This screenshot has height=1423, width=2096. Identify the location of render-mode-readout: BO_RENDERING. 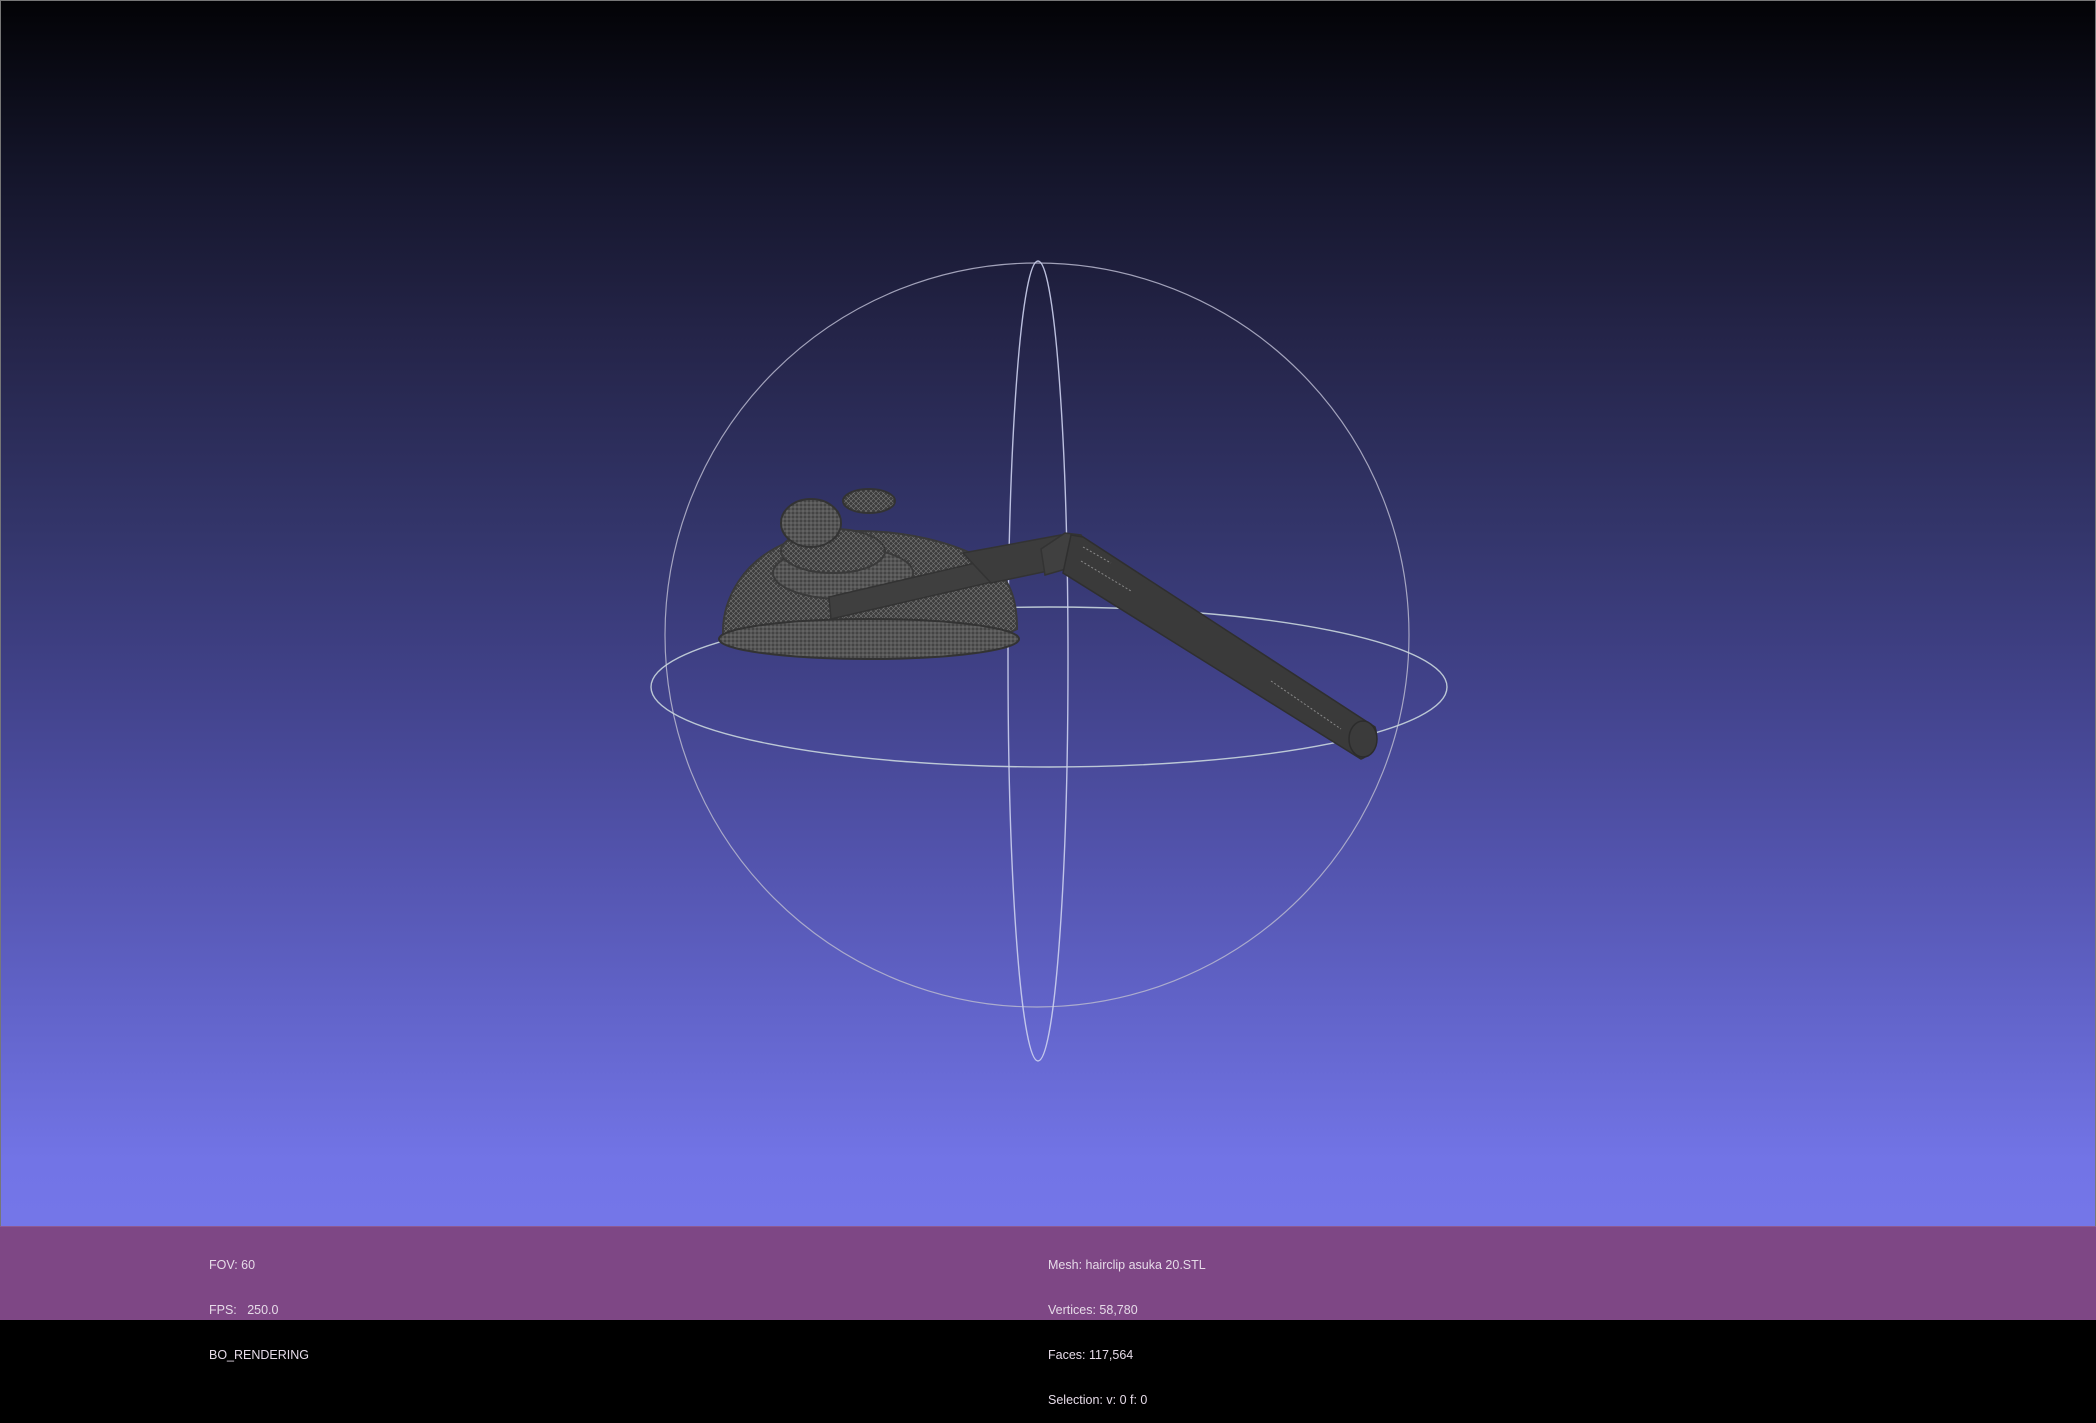
(259, 1355).